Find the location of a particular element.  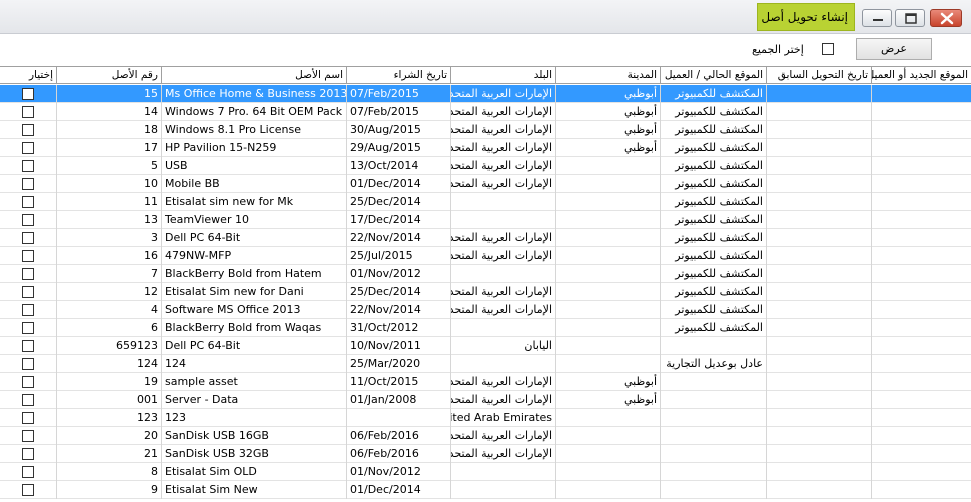

header-purchase-date: تاريخ الشراء is located at coordinates (399, 75).